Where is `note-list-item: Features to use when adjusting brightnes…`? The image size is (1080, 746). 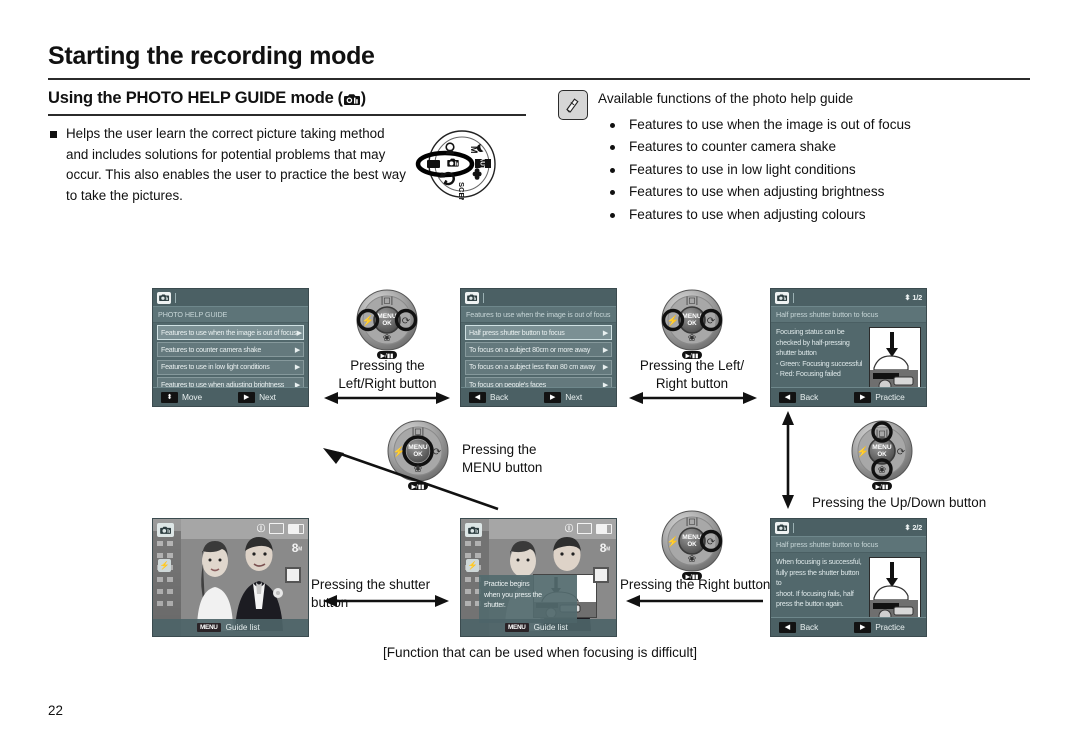
note-list-item: Features to use when adjusting brightnes… is located at coordinates (758, 192).